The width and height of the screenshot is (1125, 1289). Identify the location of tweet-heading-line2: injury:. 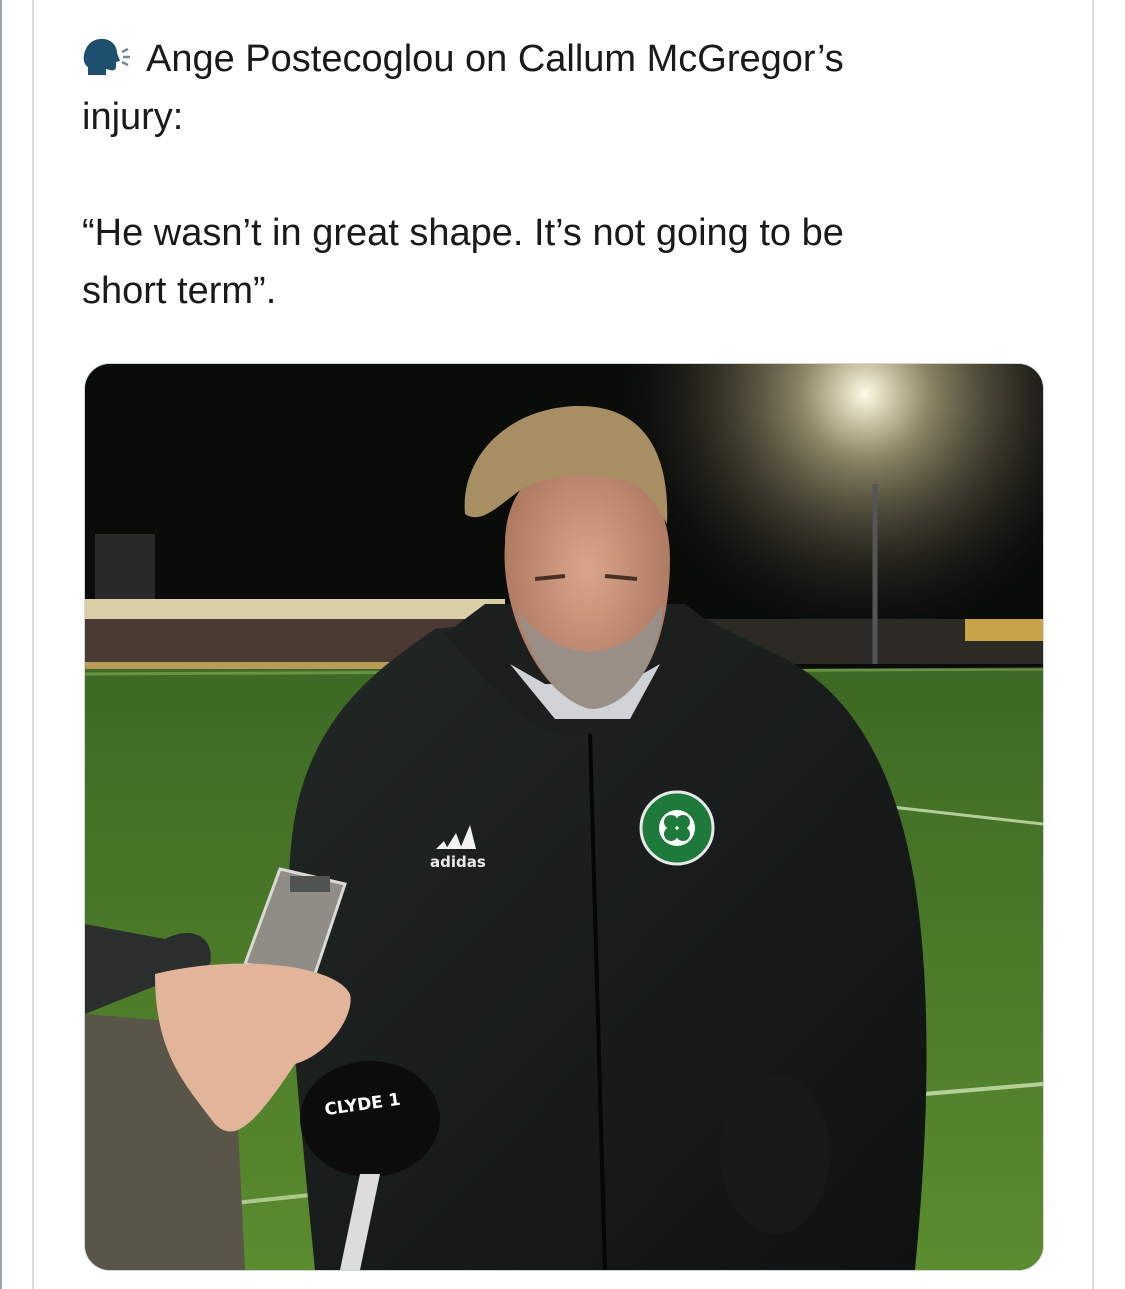
(133, 117).